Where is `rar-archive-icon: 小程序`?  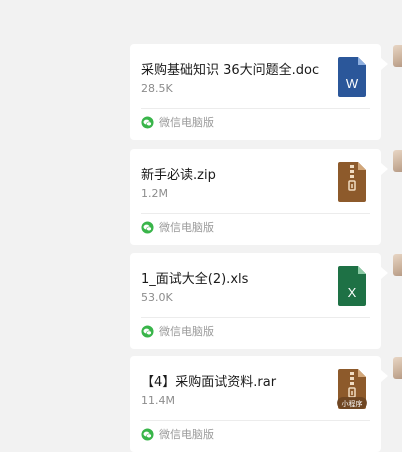
rar-archive-icon: 小程序 is located at coordinates (352, 389).